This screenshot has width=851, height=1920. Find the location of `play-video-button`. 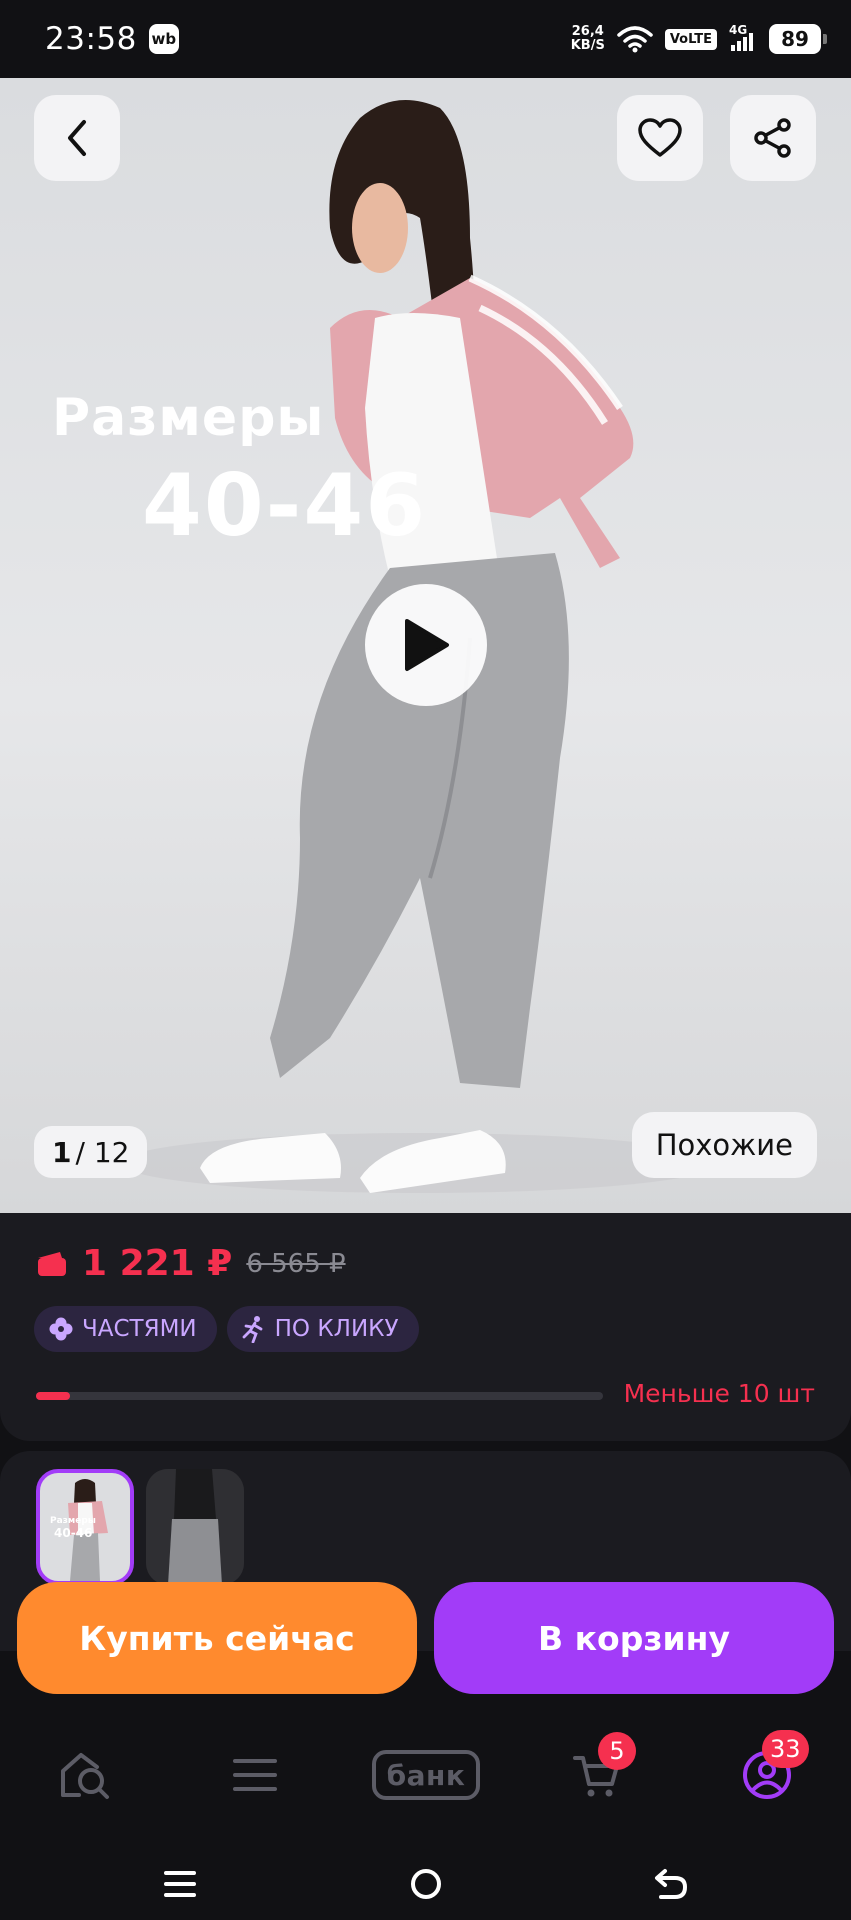

play-video-button is located at coordinates (426, 645).